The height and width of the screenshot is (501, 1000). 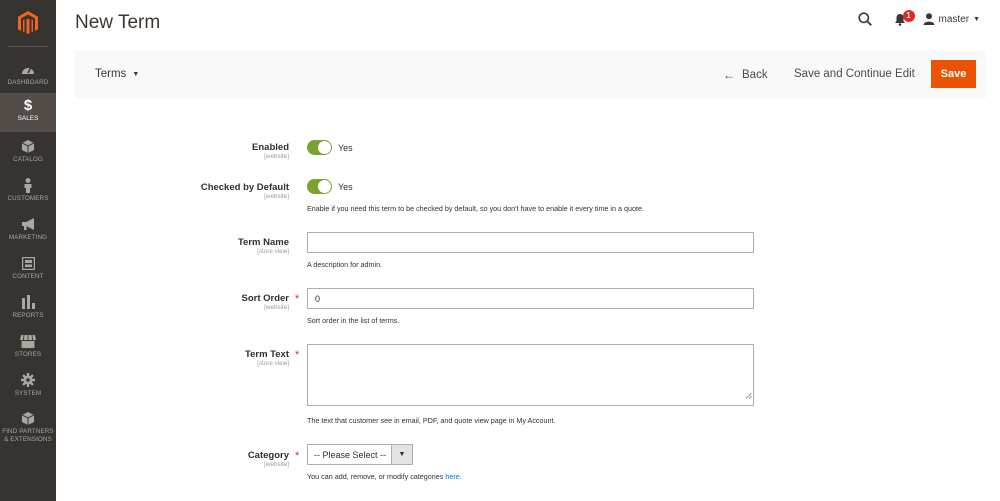 I want to click on categories-link: here, so click(x=452, y=476).